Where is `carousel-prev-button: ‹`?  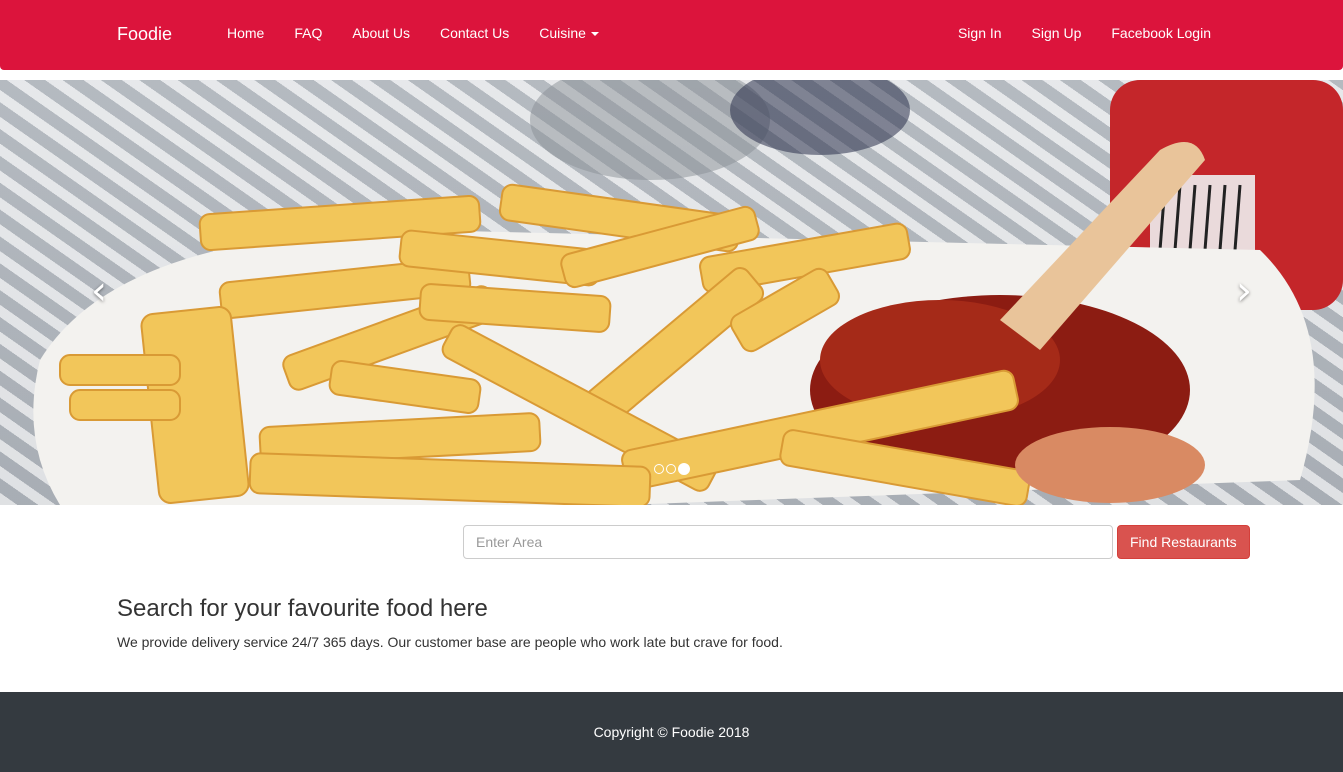
carousel-prev-button: ‹ is located at coordinates (99, 291).